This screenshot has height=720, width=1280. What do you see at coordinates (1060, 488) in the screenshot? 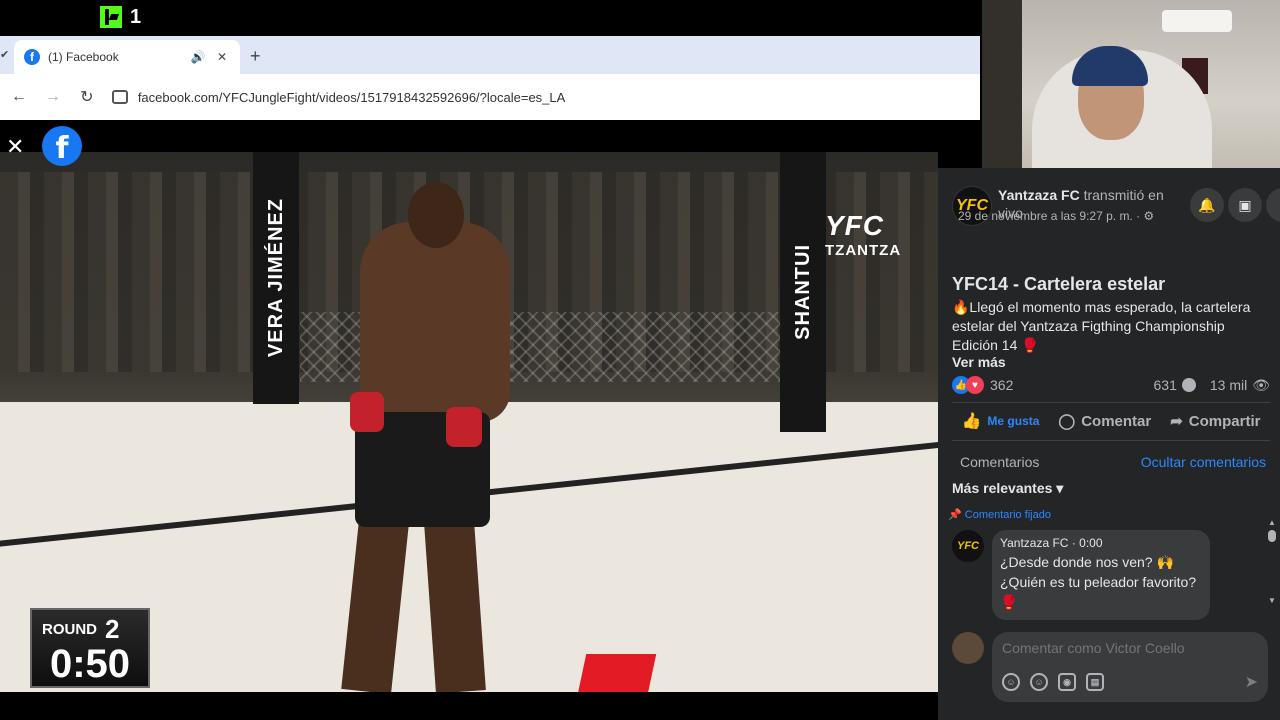
I see `chevron-down-icon: ▾` at bounding box center [1060, 488].